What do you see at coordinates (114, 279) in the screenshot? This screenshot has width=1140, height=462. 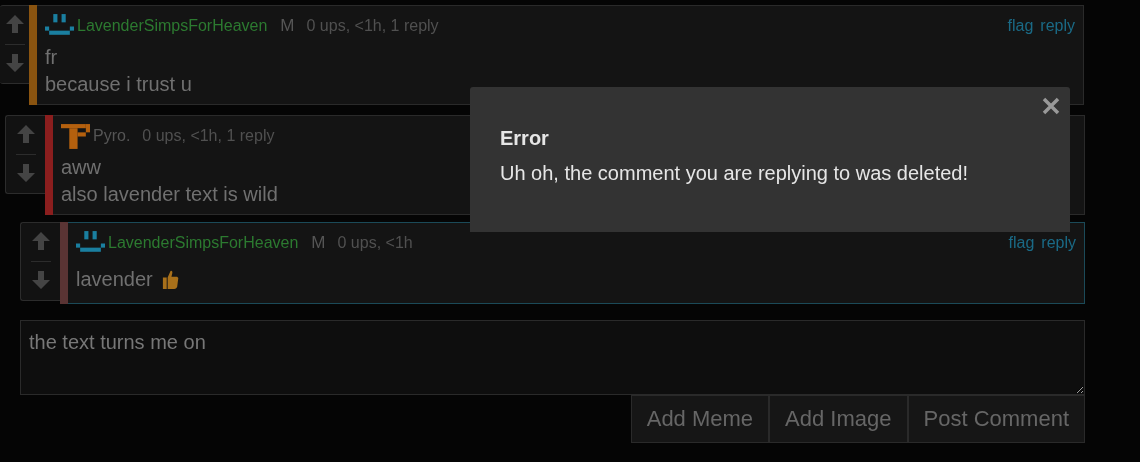 I see `comment-text: lavender` at bounding box center [114, 279].